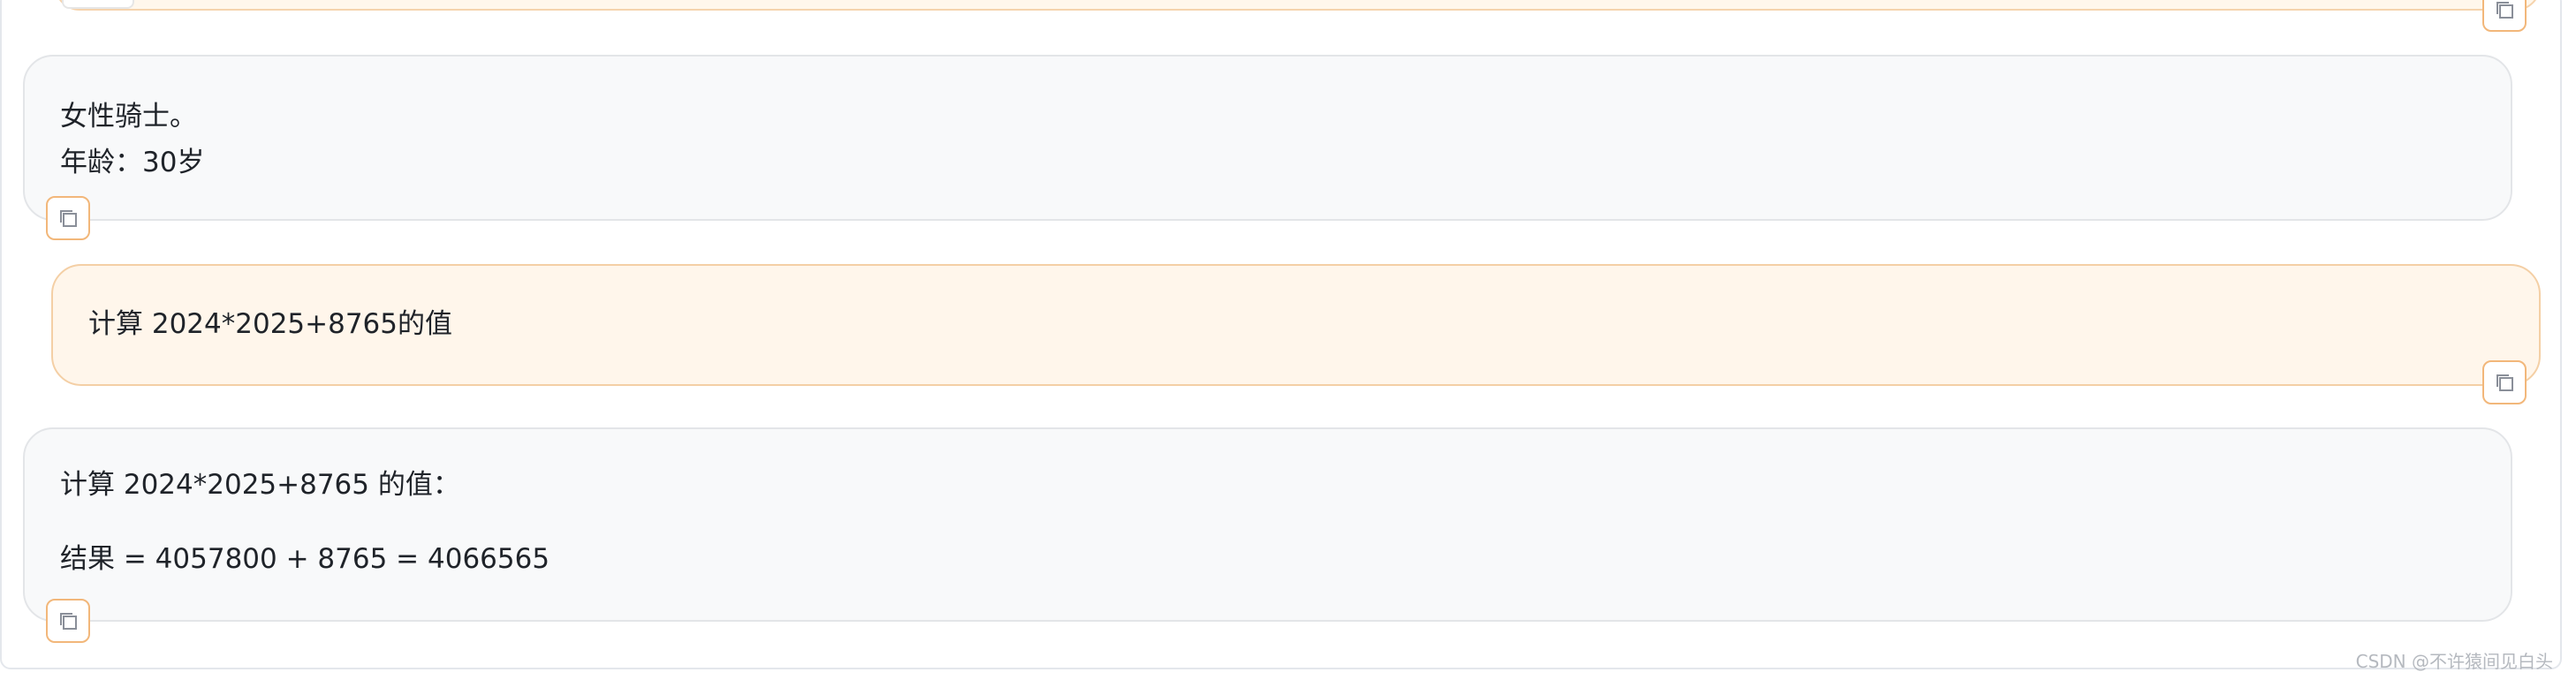 This screenshot has height=680, width=2576. I want to click on message-line, so click(1267, 521).